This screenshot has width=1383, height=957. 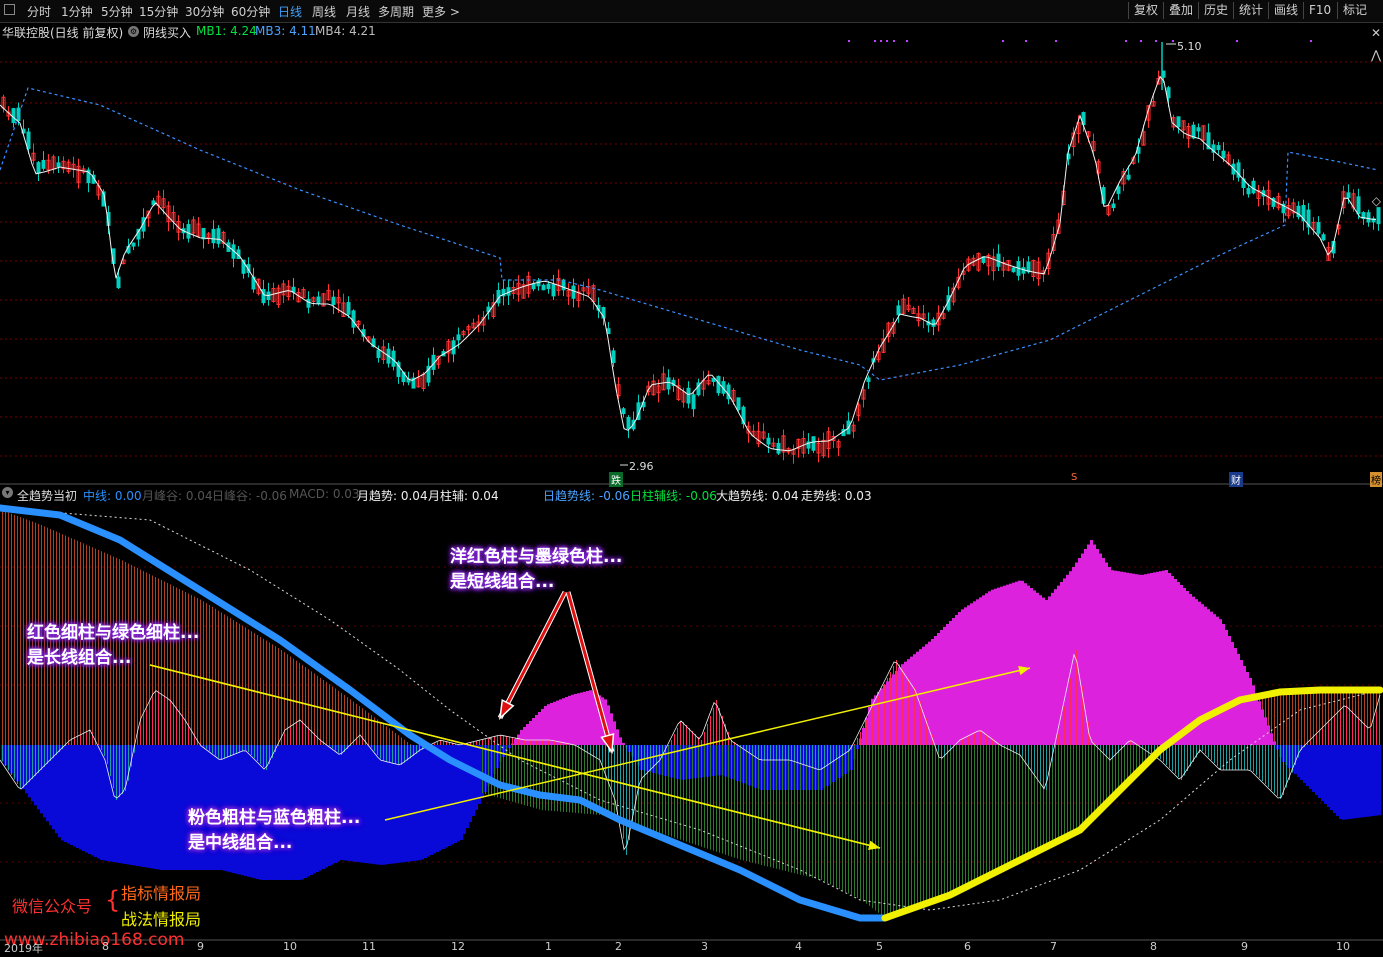 What do you see at coordinates (1376, 55) in the screenshot?
I see `up-icon: ⋀` at bounding box center [1376, 55].